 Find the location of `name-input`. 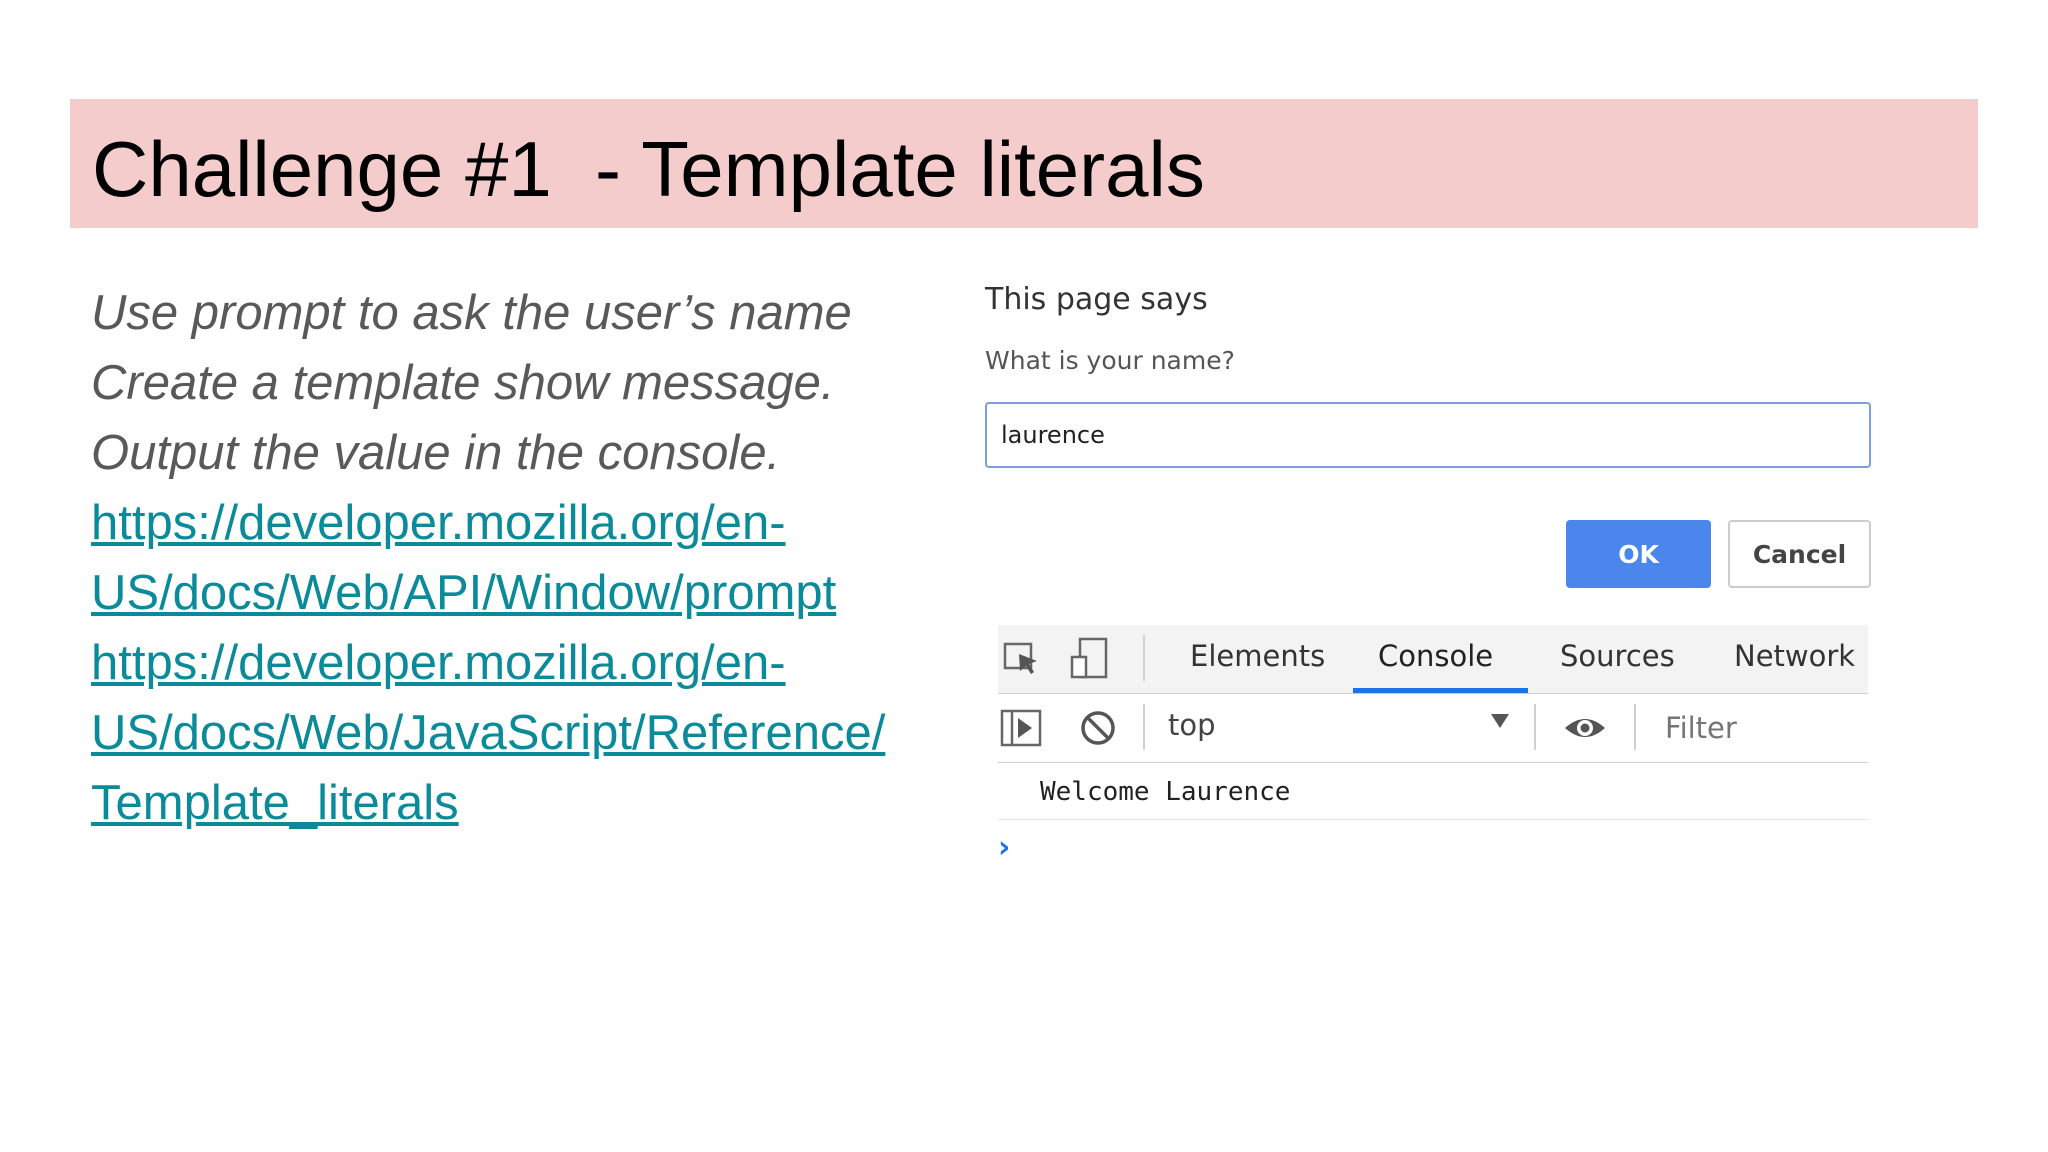

name-input is located at coordinates (1428, 435).